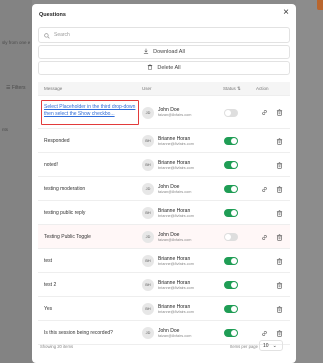 This screenshot has height=363, width=323. I want to click on background-text: sly from one e, so click(16, 42).